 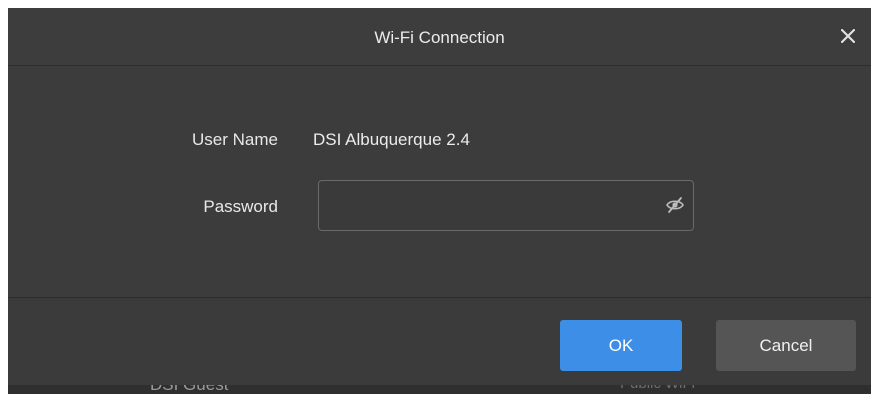 I want to click on cancel-button: Cancel, so click(x=786, y=345).